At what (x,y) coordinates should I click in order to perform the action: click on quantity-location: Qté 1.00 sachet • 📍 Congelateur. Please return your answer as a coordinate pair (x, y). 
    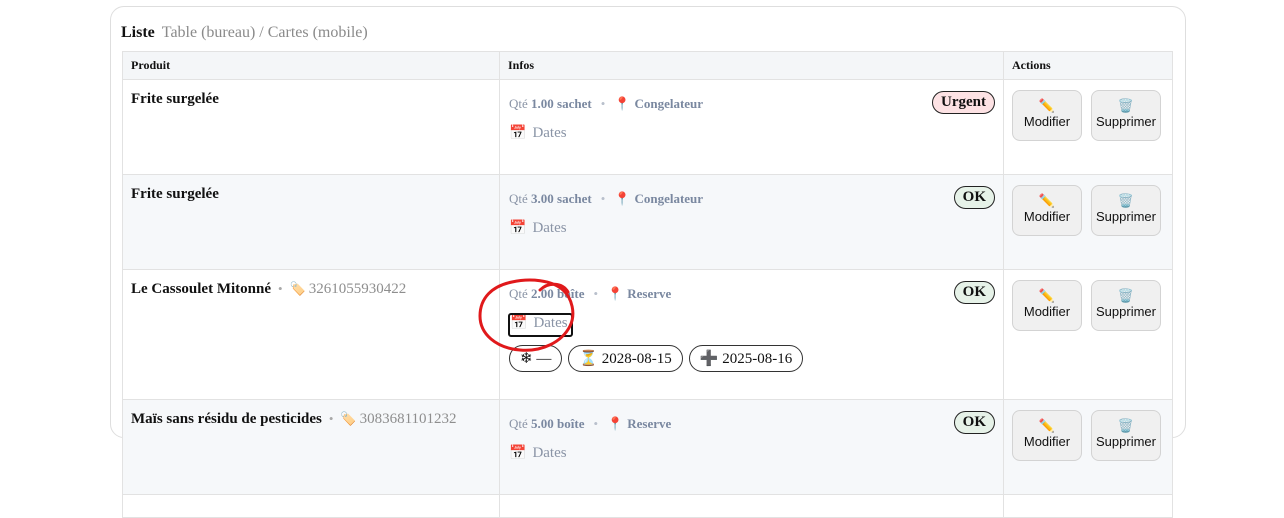
    Looking at the image, I should click on (606, 104).